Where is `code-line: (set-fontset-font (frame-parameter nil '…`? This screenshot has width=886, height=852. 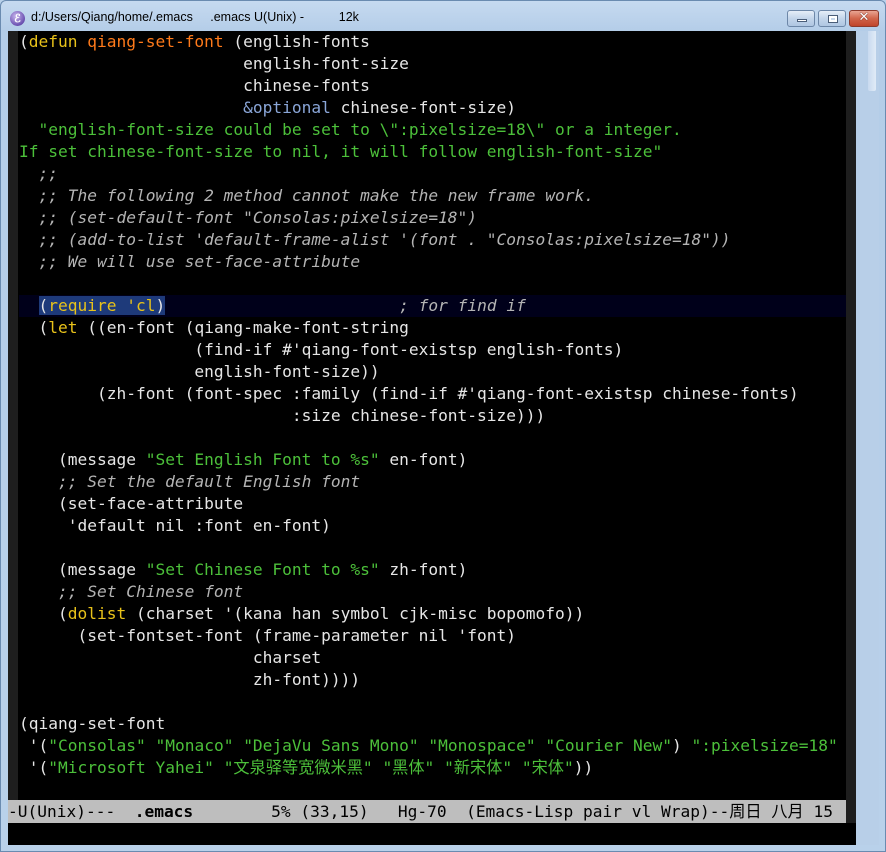
code-line: (set-fontset-font (frame-parameter nil '… is located at coordinates (432, 636).